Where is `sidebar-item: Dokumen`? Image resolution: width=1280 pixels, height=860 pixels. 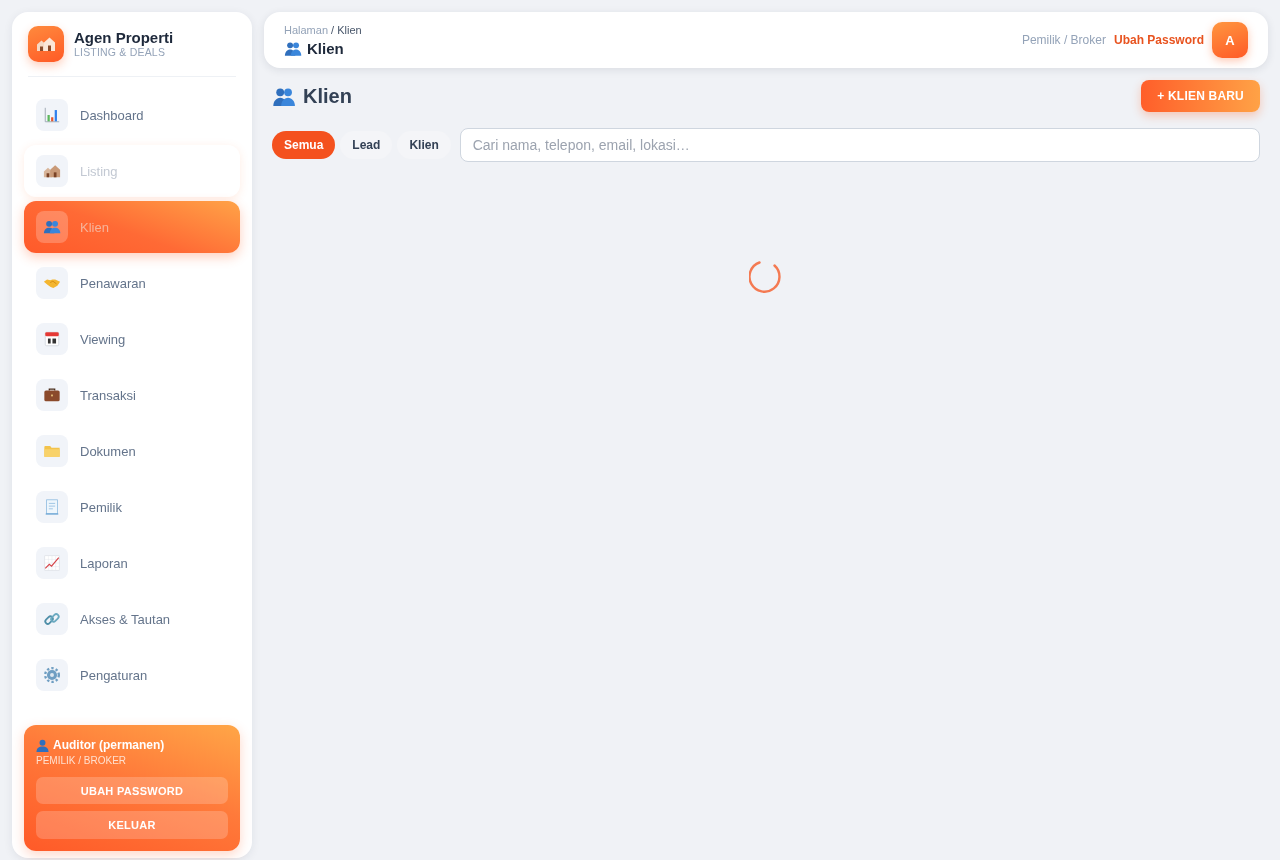 sidebar-item: Dokumen is located at coordinates (132, 451).